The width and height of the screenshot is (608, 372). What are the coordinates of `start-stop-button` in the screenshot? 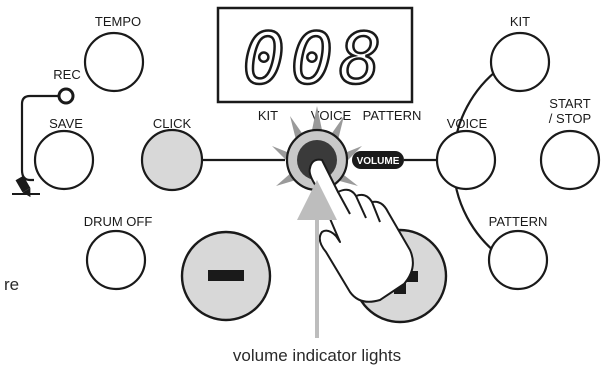 It's located at (570, 160).